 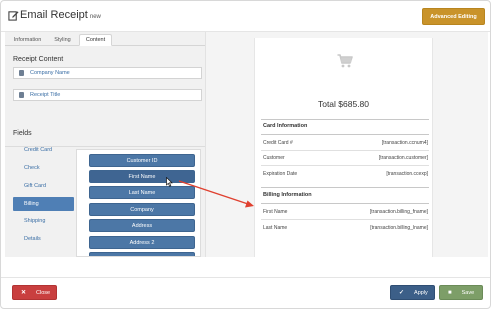 What do you see at coordinates (34, 292) in the screenshot?
I see `close-button: ✕ Close` at bounding box center [34, 292].